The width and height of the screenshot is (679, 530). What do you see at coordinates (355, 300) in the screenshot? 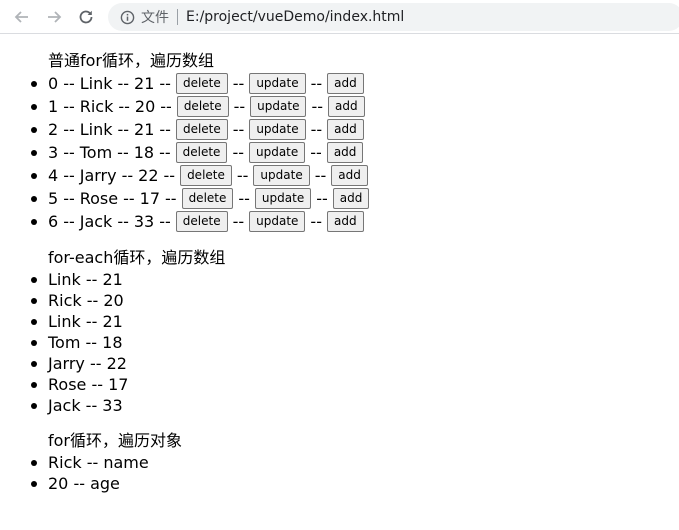
I see `list-item: Rick -- 20` at bounding box center [355, 300].